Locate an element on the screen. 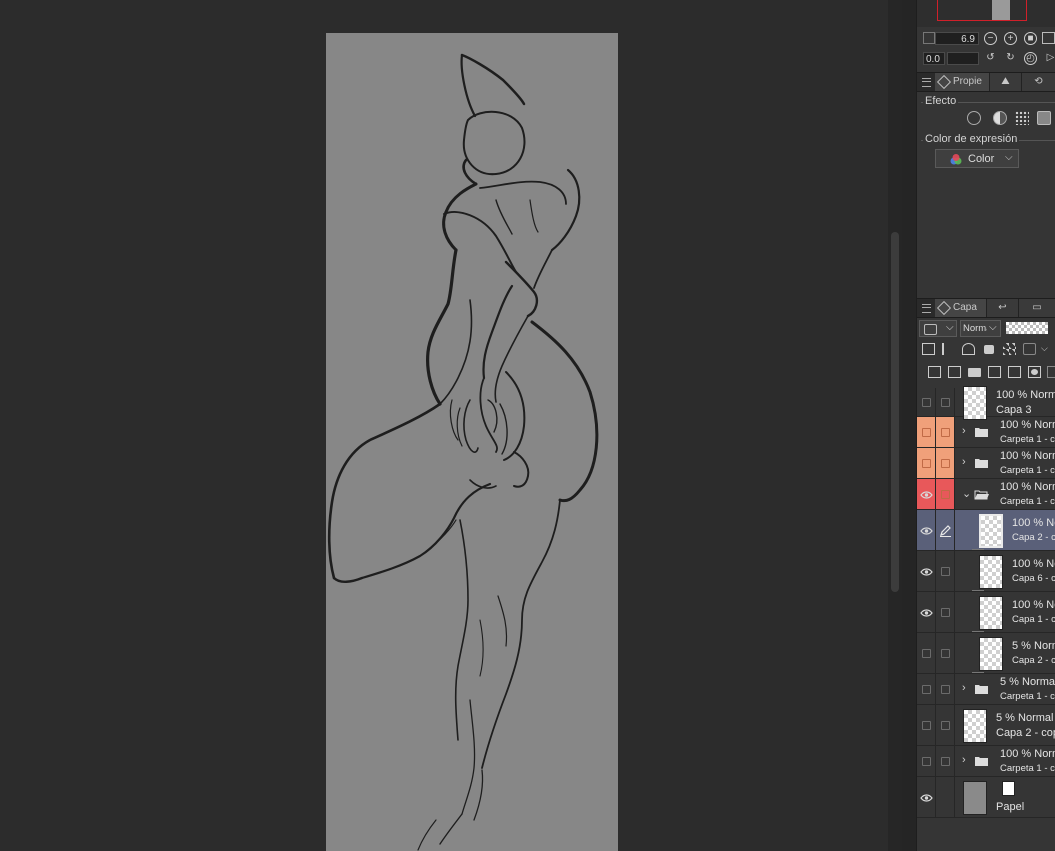 This screenshot has width=1055, height=851. tab-layer-property: ⟲ is located at coordinates (1038, 82).